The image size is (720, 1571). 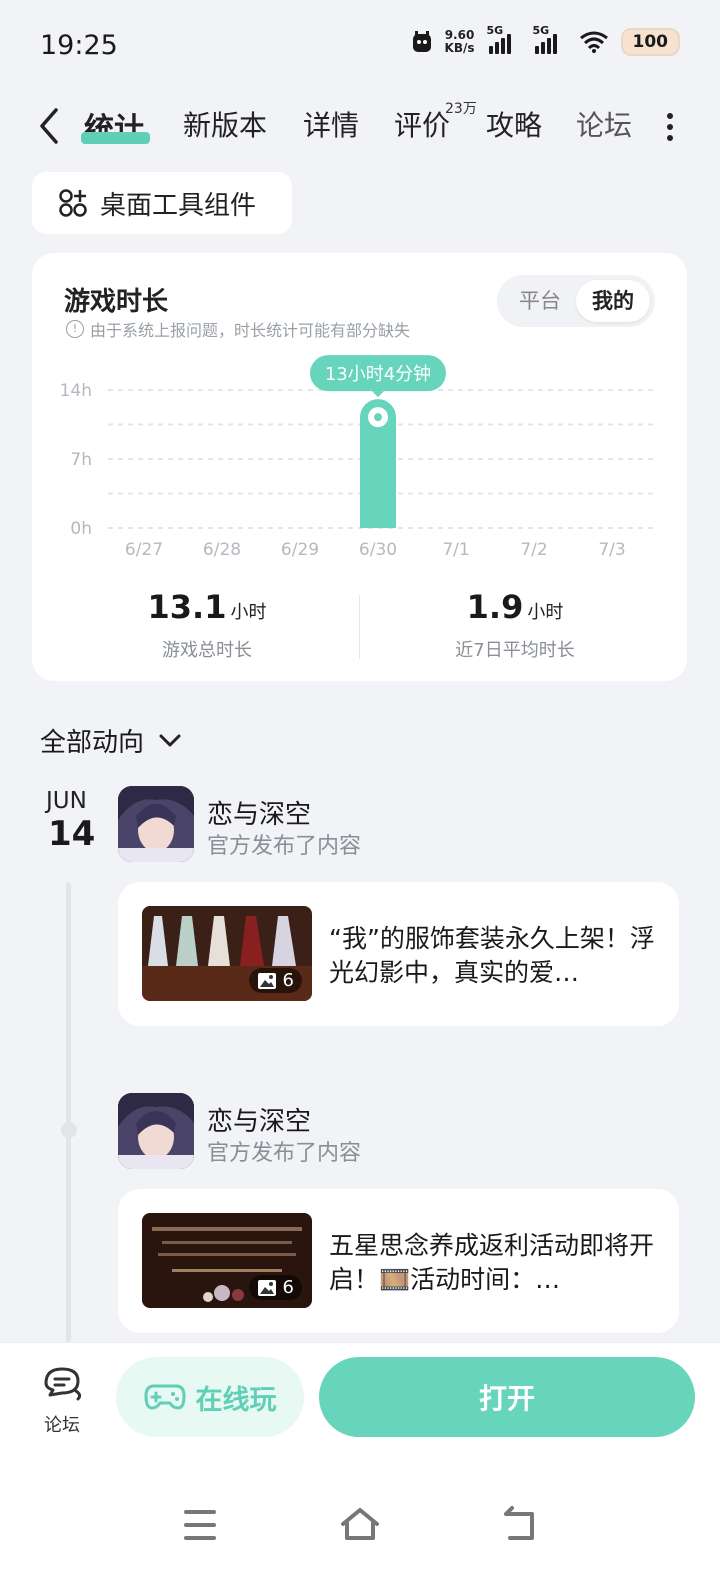 I want to click on y-tick-label: 7h, so click(x=81, y=460).